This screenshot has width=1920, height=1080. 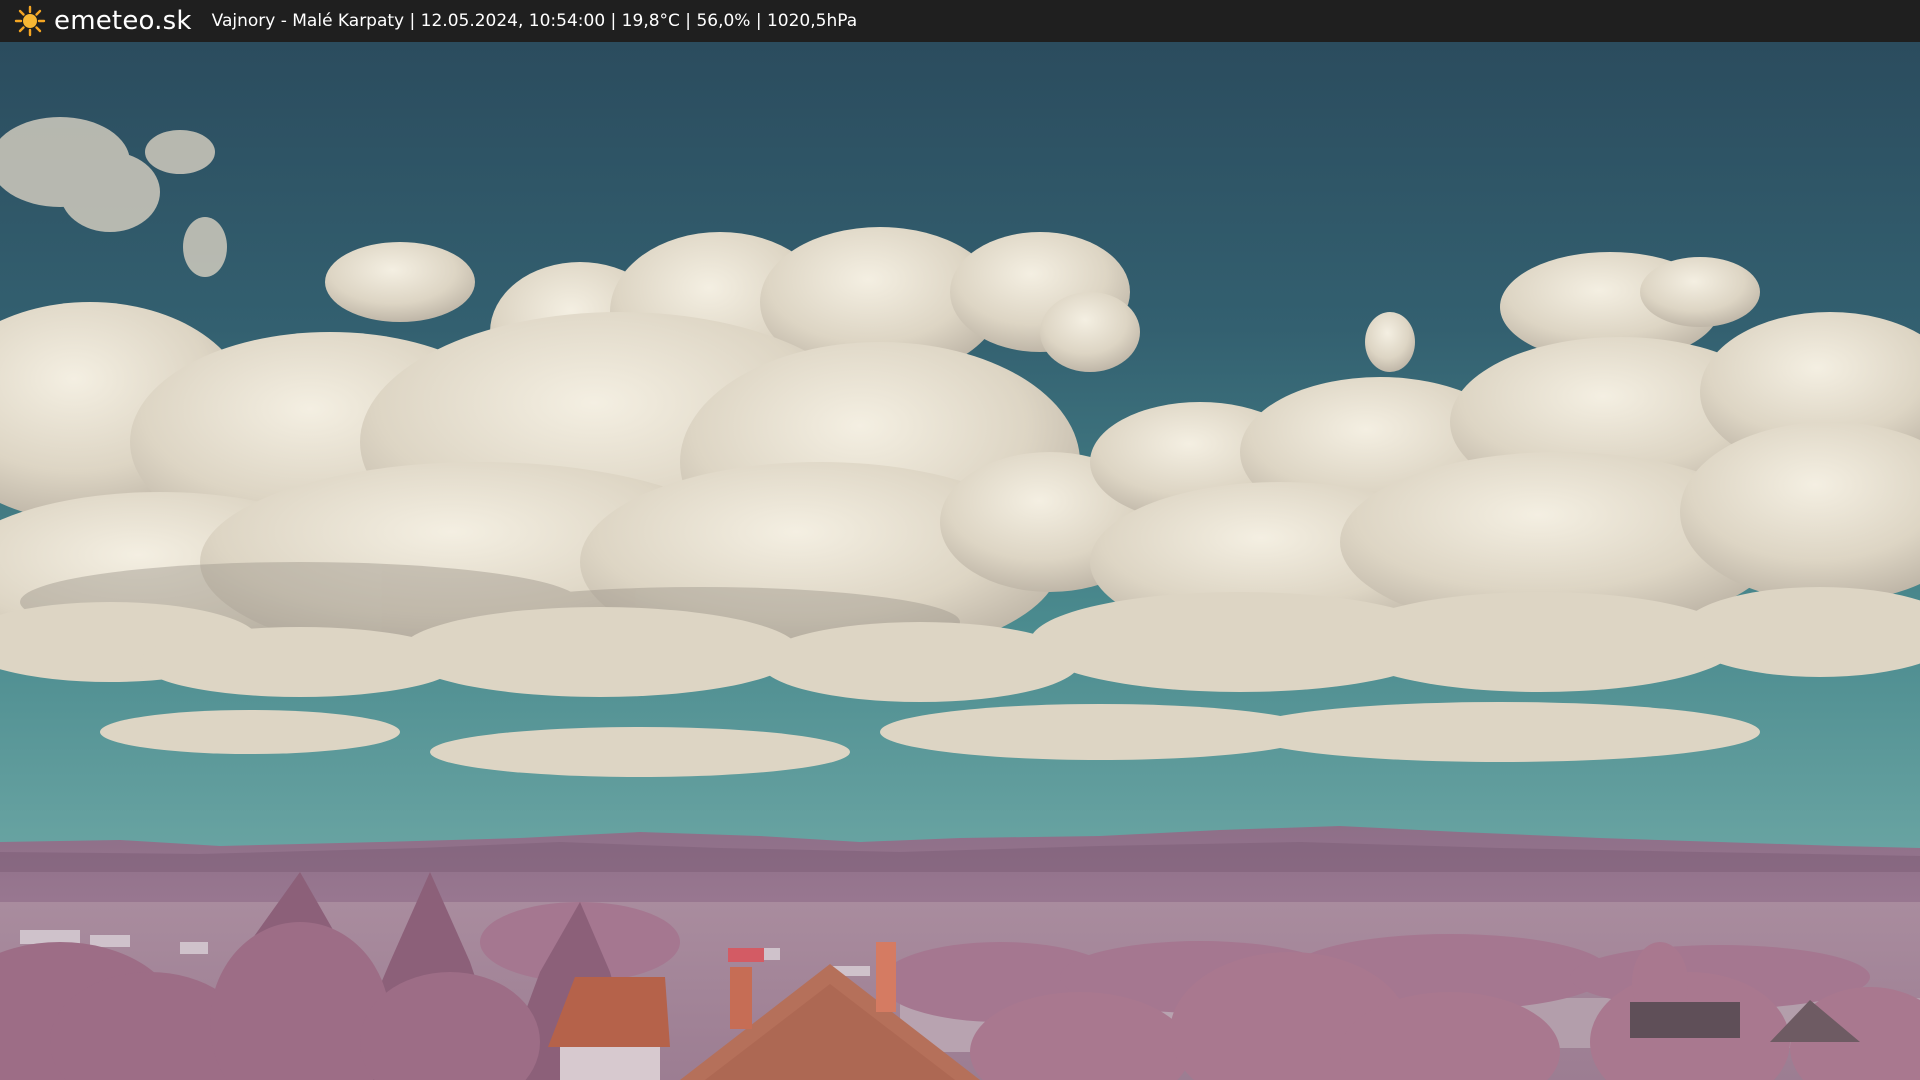 I want to click on red-building, so click(x=746, y=955).